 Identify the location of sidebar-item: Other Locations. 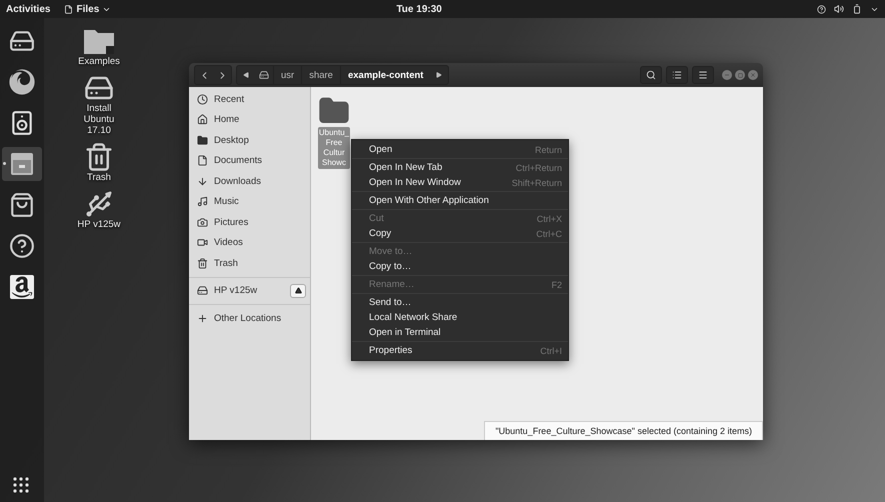
(249, 318).